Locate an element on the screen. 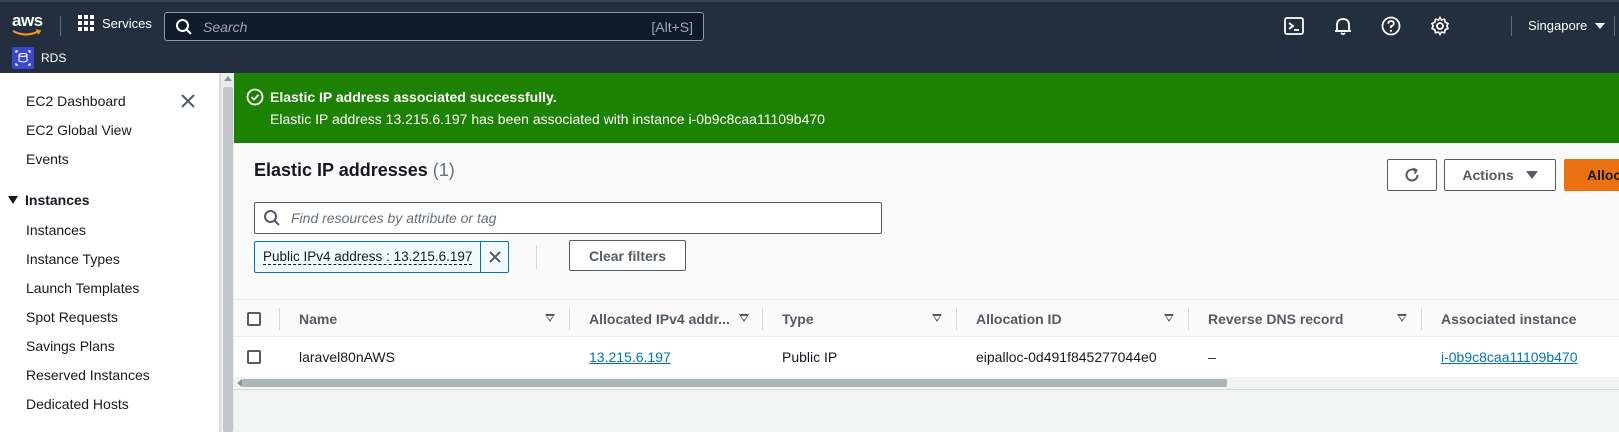 The image size is (1619, 432). cell-allocation-id: eipalloc-0d491f845277044e0 is located at coordinates (1066, 357).